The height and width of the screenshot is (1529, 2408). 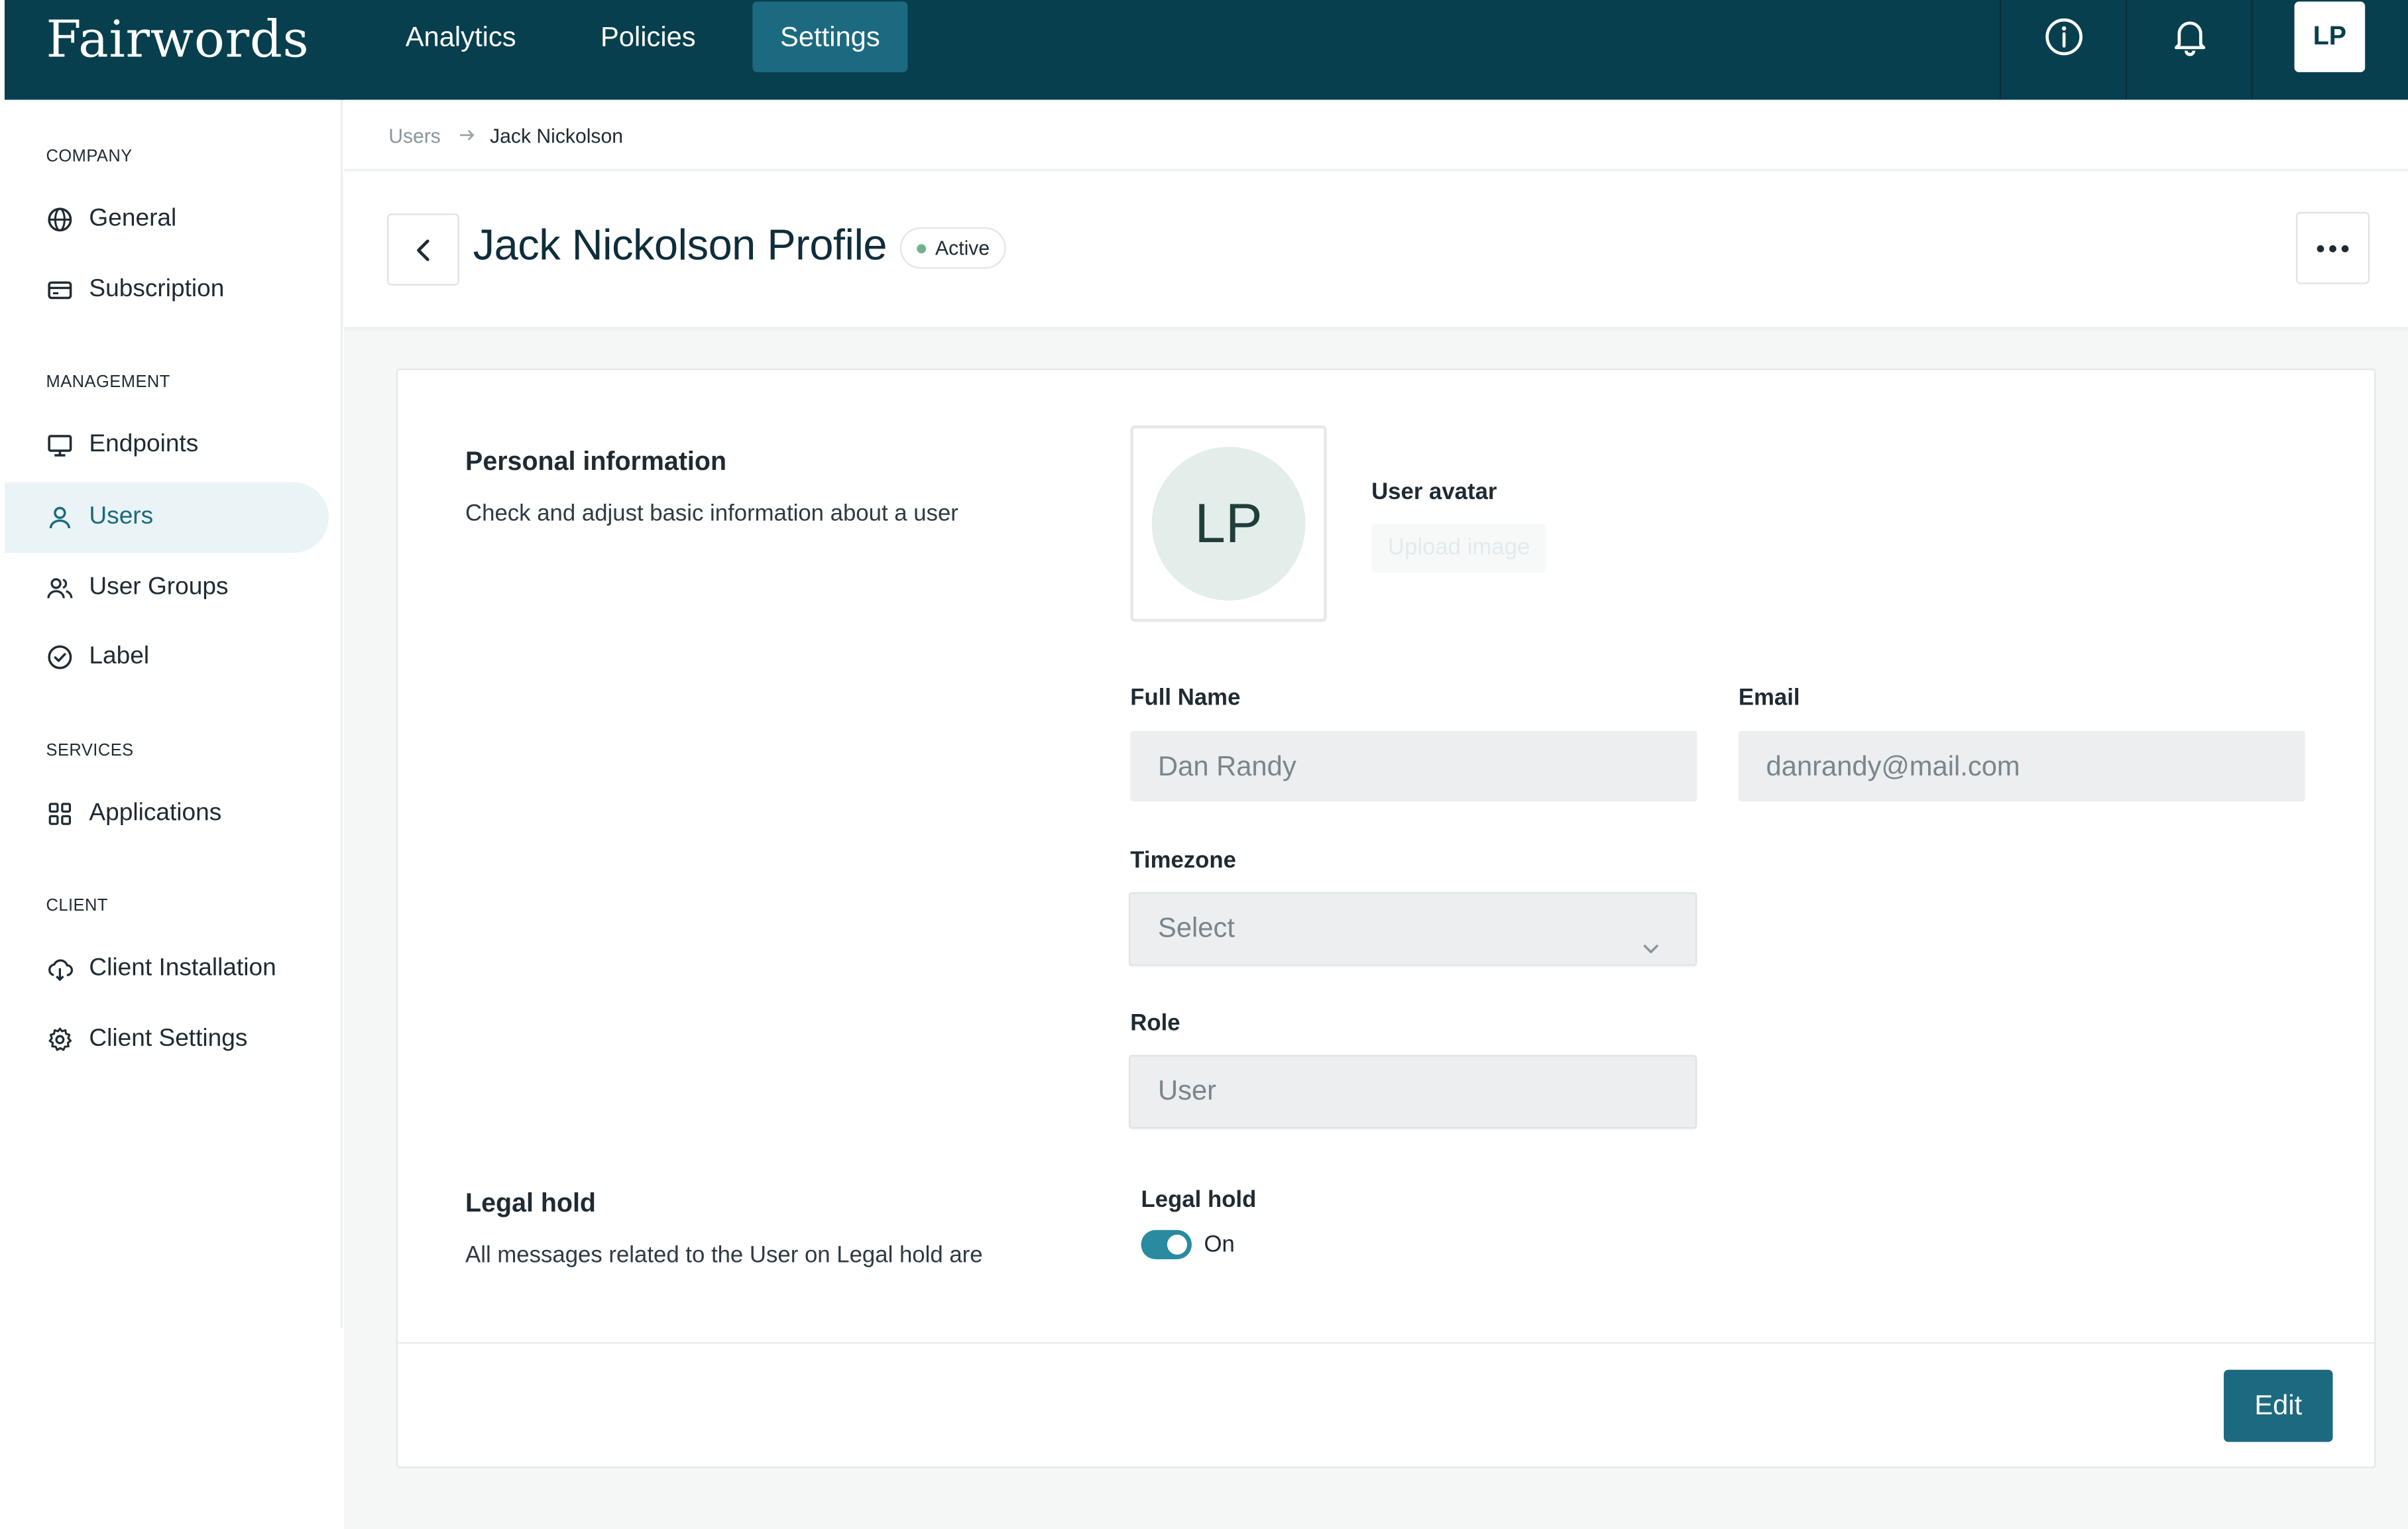 What do you see at coordinates (108, 383) in the screenshot?
I see `sidebar-section-management: MANAGEMENT` at bounding box center [108, 383].